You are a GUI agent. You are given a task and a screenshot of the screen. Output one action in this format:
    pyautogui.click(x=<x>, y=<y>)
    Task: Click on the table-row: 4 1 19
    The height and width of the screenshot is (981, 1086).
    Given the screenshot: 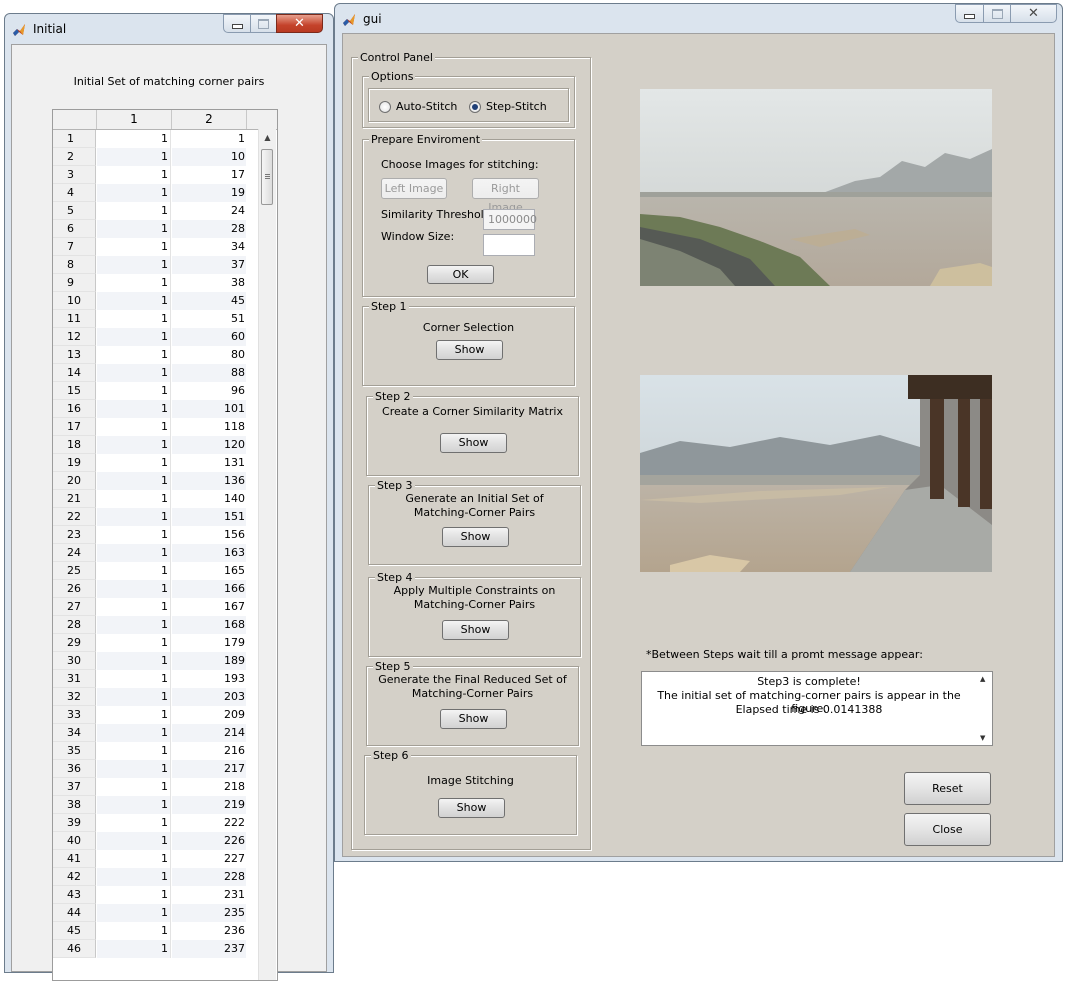 What is the action you would take?
    pyautogui.click(x=150, y=193)
    